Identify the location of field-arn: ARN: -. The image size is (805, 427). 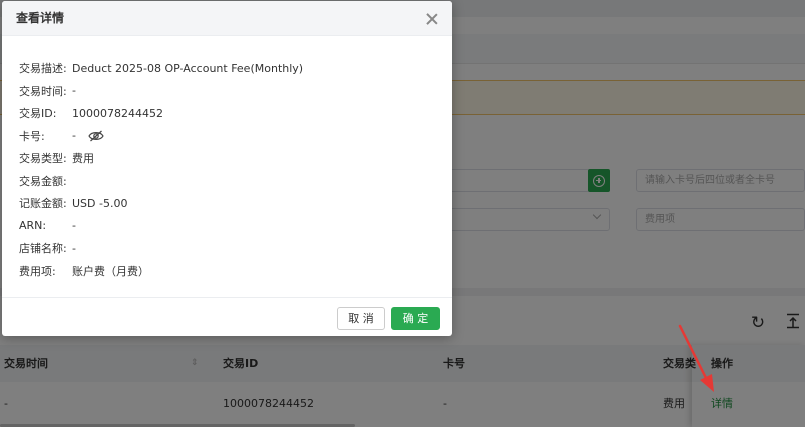
(235, 226).